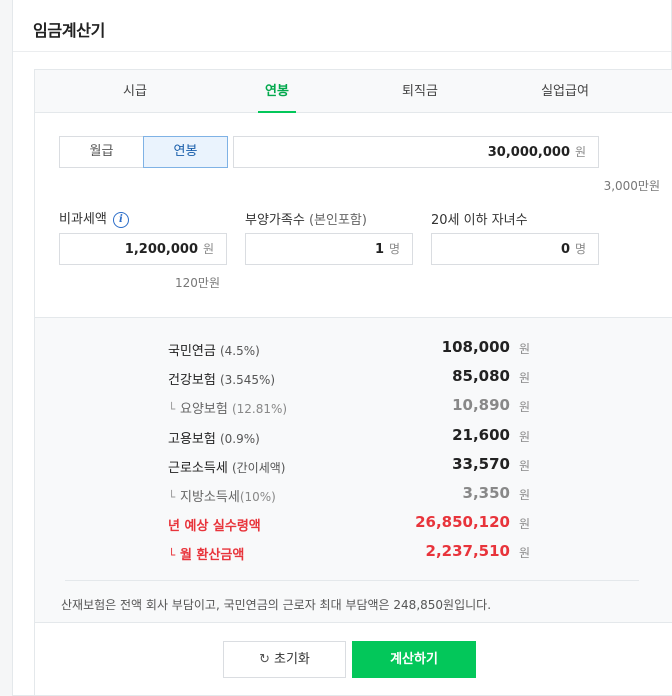 The image size is (672, 696). Describe the element at coordinates (69, 30) in the screenshot. I see `card-title: 임금계산기` at that location.